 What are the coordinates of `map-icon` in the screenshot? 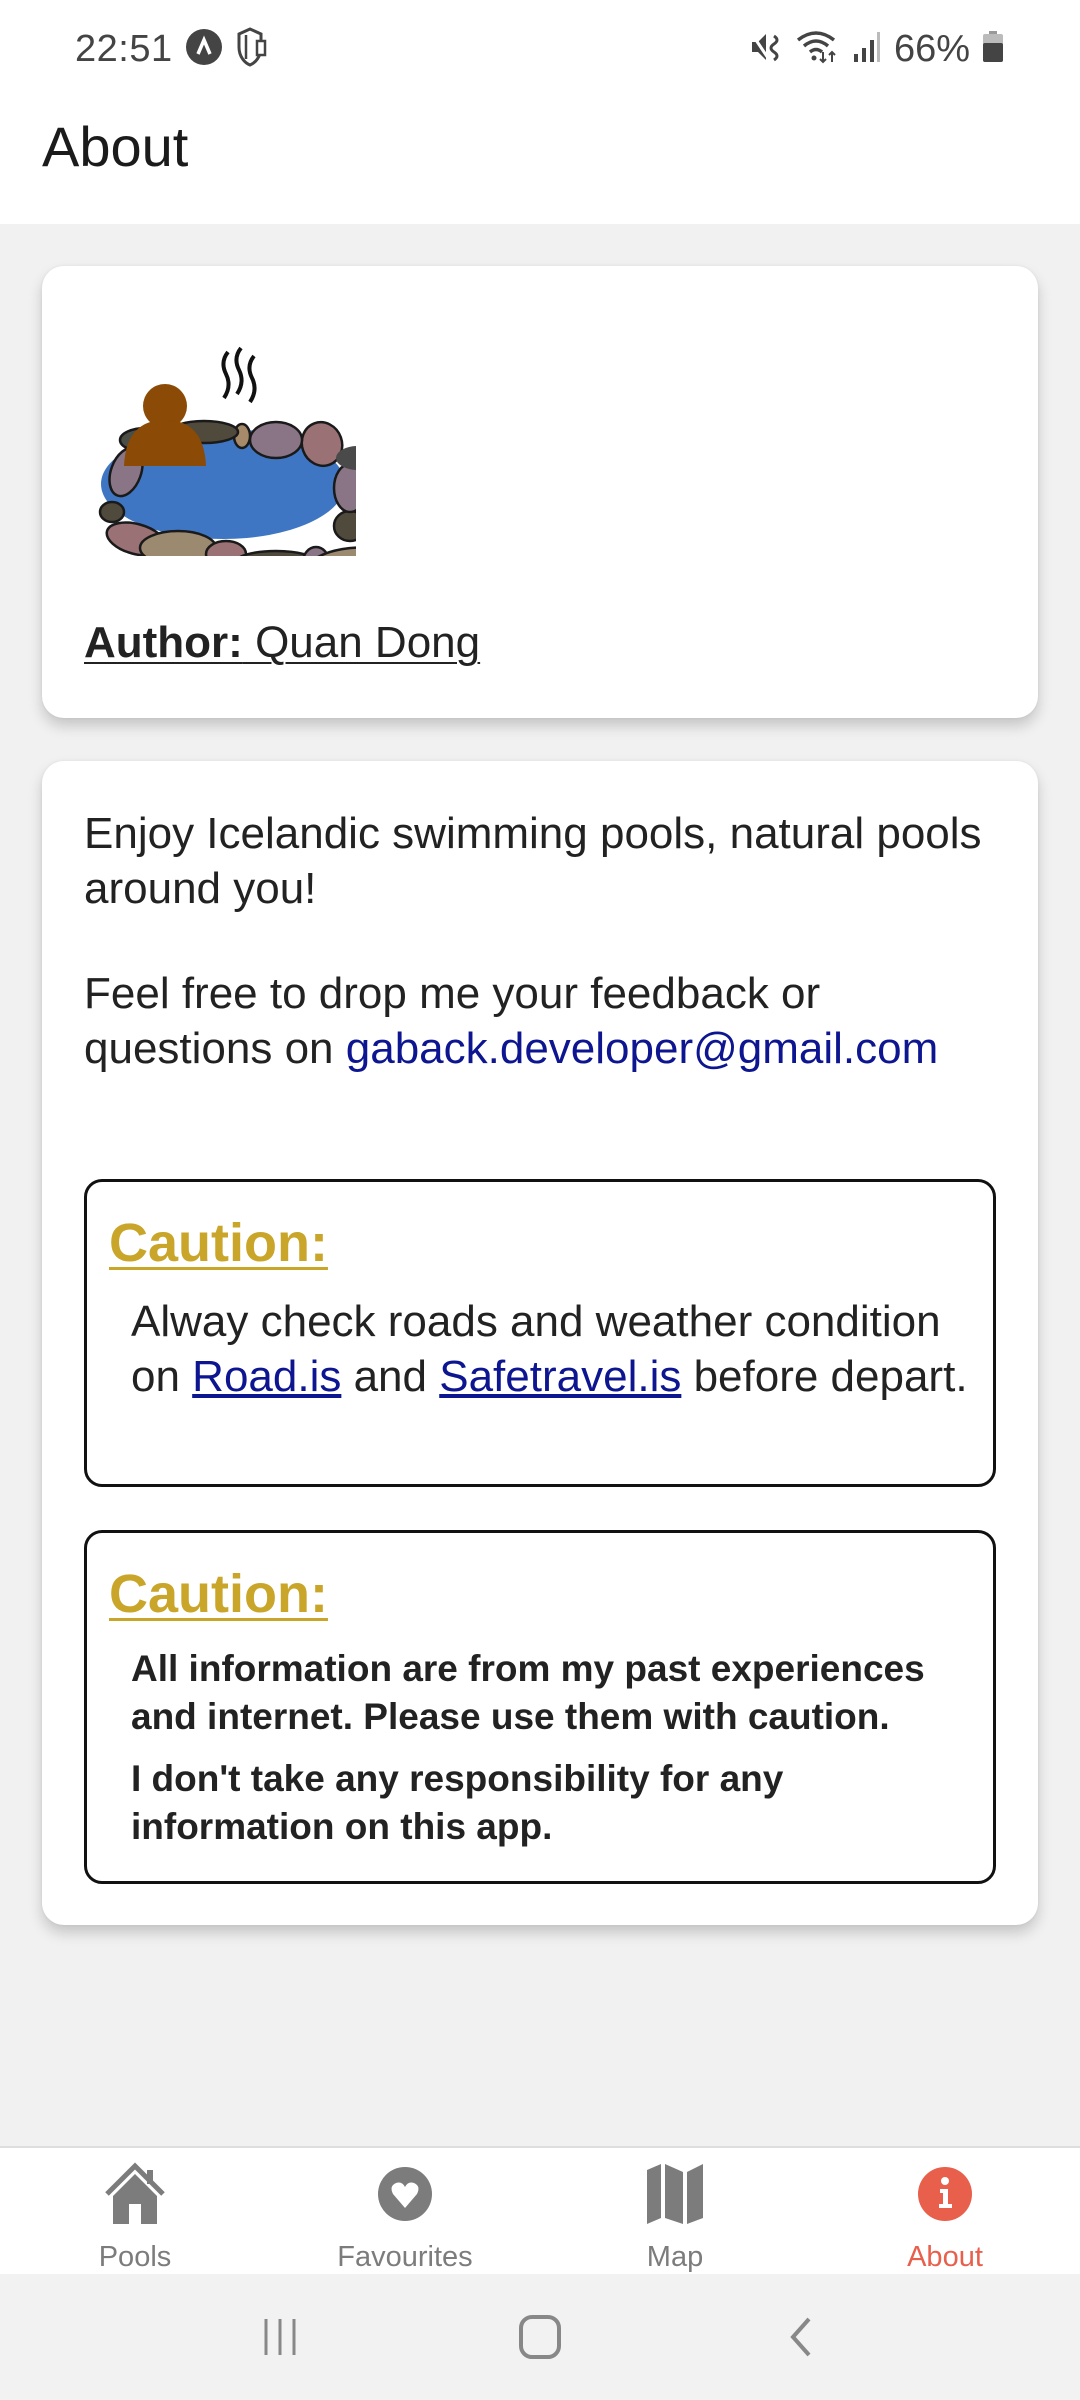 It's located at (675, 2193).